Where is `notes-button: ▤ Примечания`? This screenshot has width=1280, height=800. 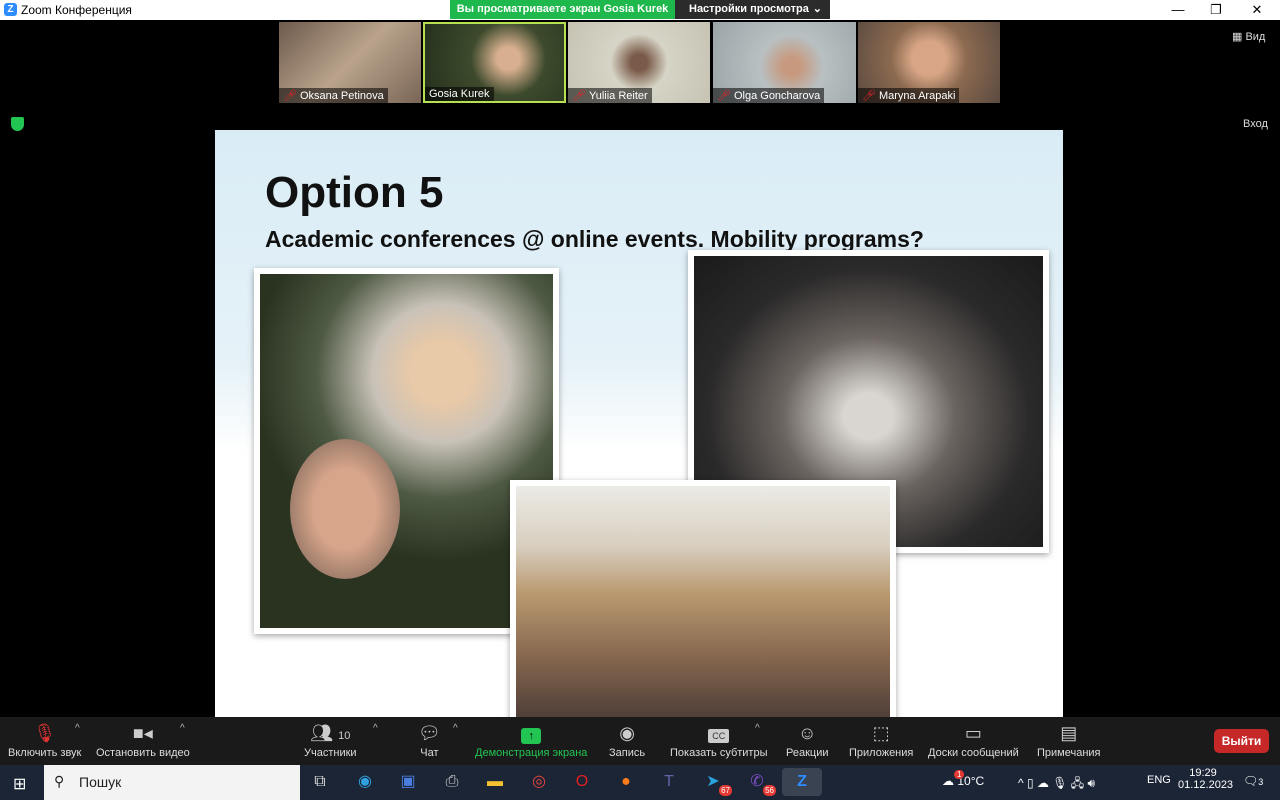
notes-button: ▤ Примечания is located at coordinates (1069, 739).